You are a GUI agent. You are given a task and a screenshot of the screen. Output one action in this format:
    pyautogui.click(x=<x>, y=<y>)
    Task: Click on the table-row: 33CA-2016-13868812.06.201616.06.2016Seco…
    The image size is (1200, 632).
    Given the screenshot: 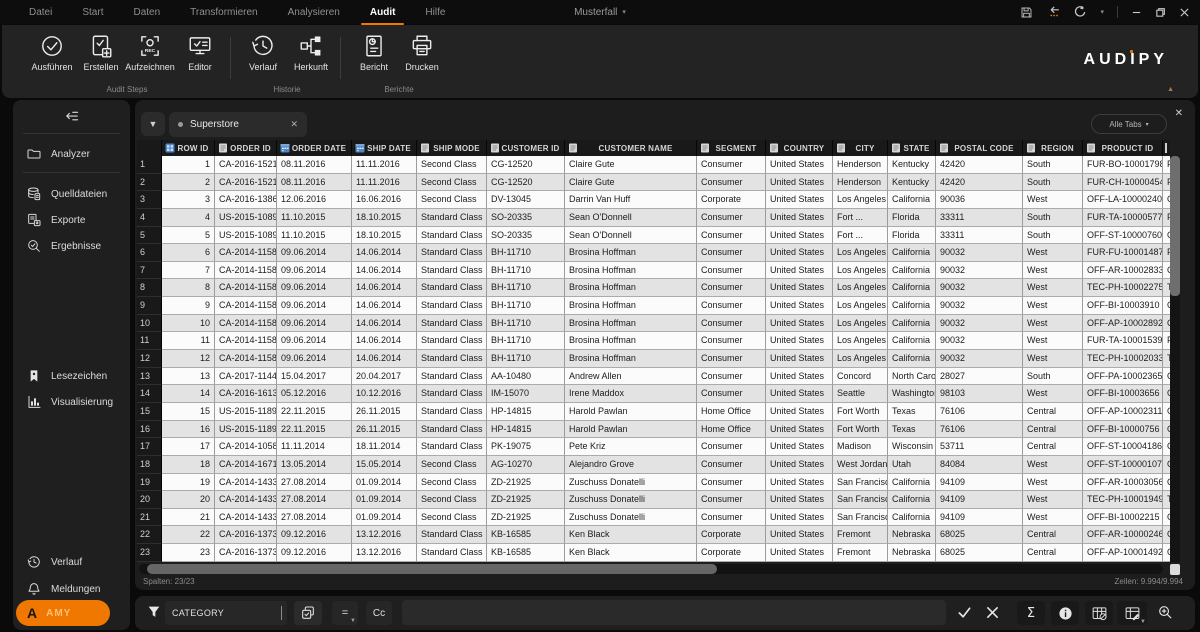 What is the action you would take?
    pyautogui.click(x=653, y=200)
    